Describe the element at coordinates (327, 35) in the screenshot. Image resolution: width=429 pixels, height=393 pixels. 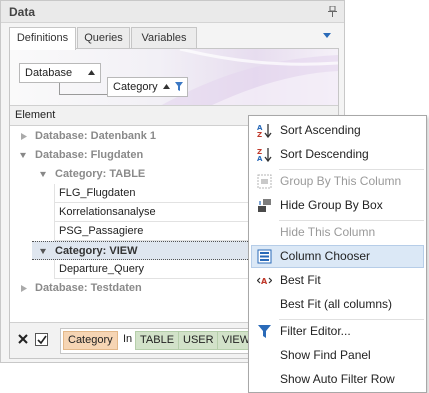
I see `tab-dropdown-icon` at that location.